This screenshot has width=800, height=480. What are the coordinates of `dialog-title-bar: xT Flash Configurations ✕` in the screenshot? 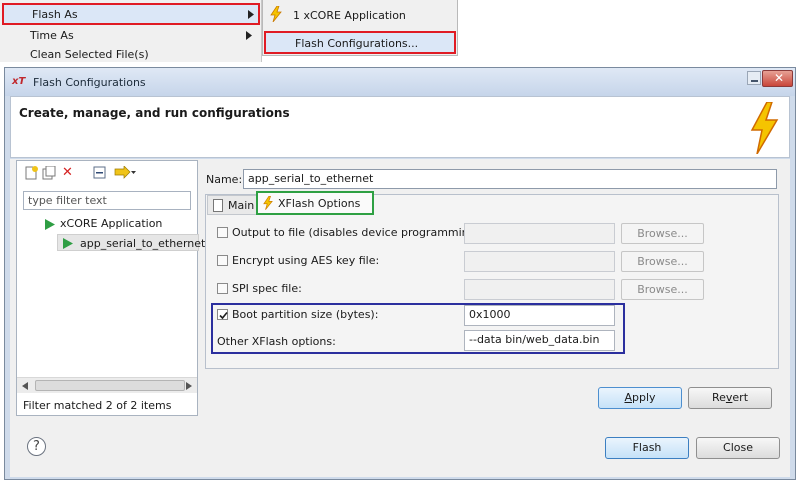 It's located at (400, 82).